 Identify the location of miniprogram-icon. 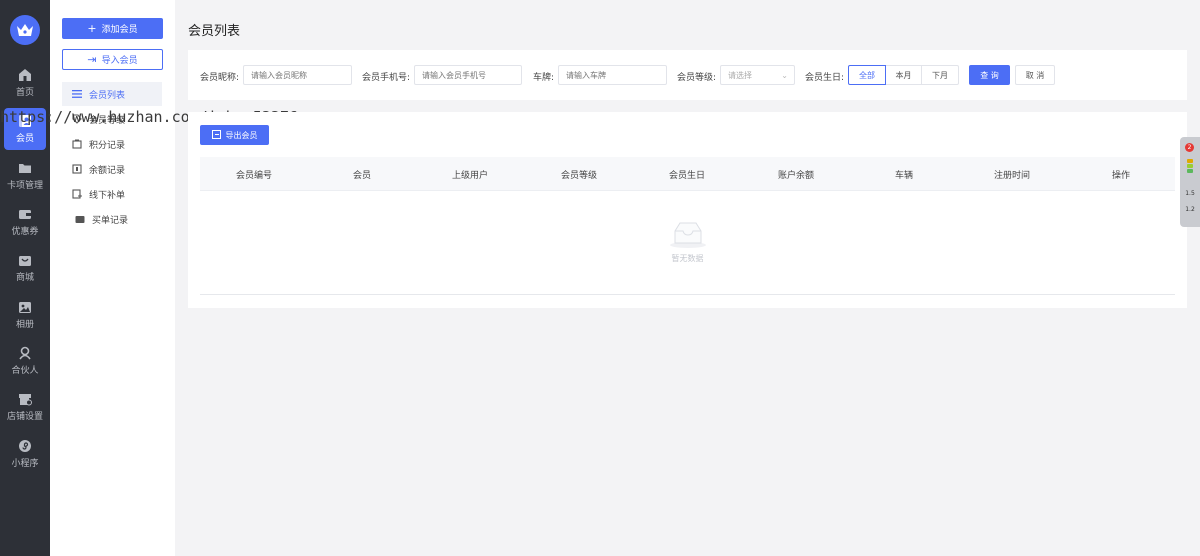
(25, 446).